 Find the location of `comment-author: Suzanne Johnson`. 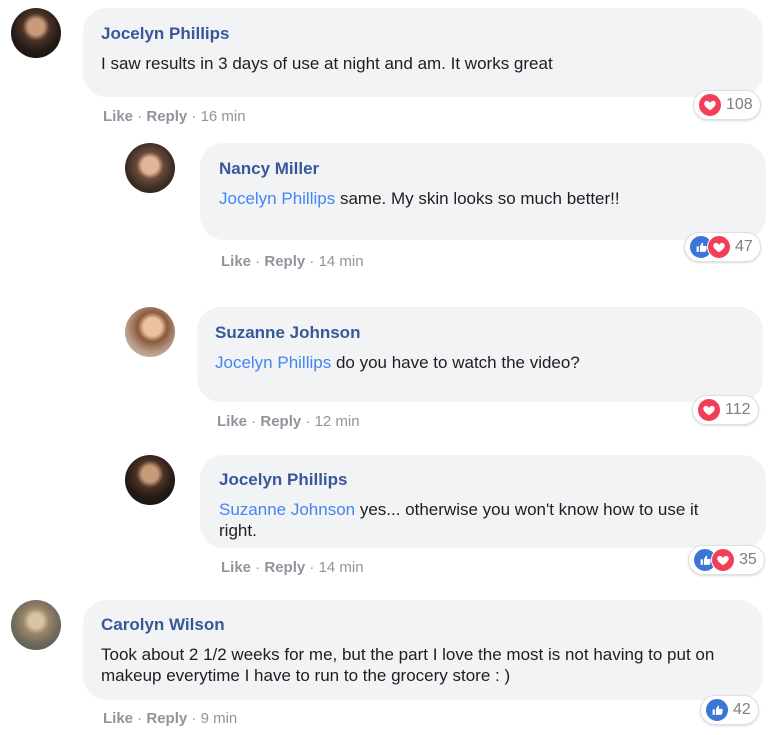

comment-author: Suzanne Johnson is located at coordinates (287, 333).